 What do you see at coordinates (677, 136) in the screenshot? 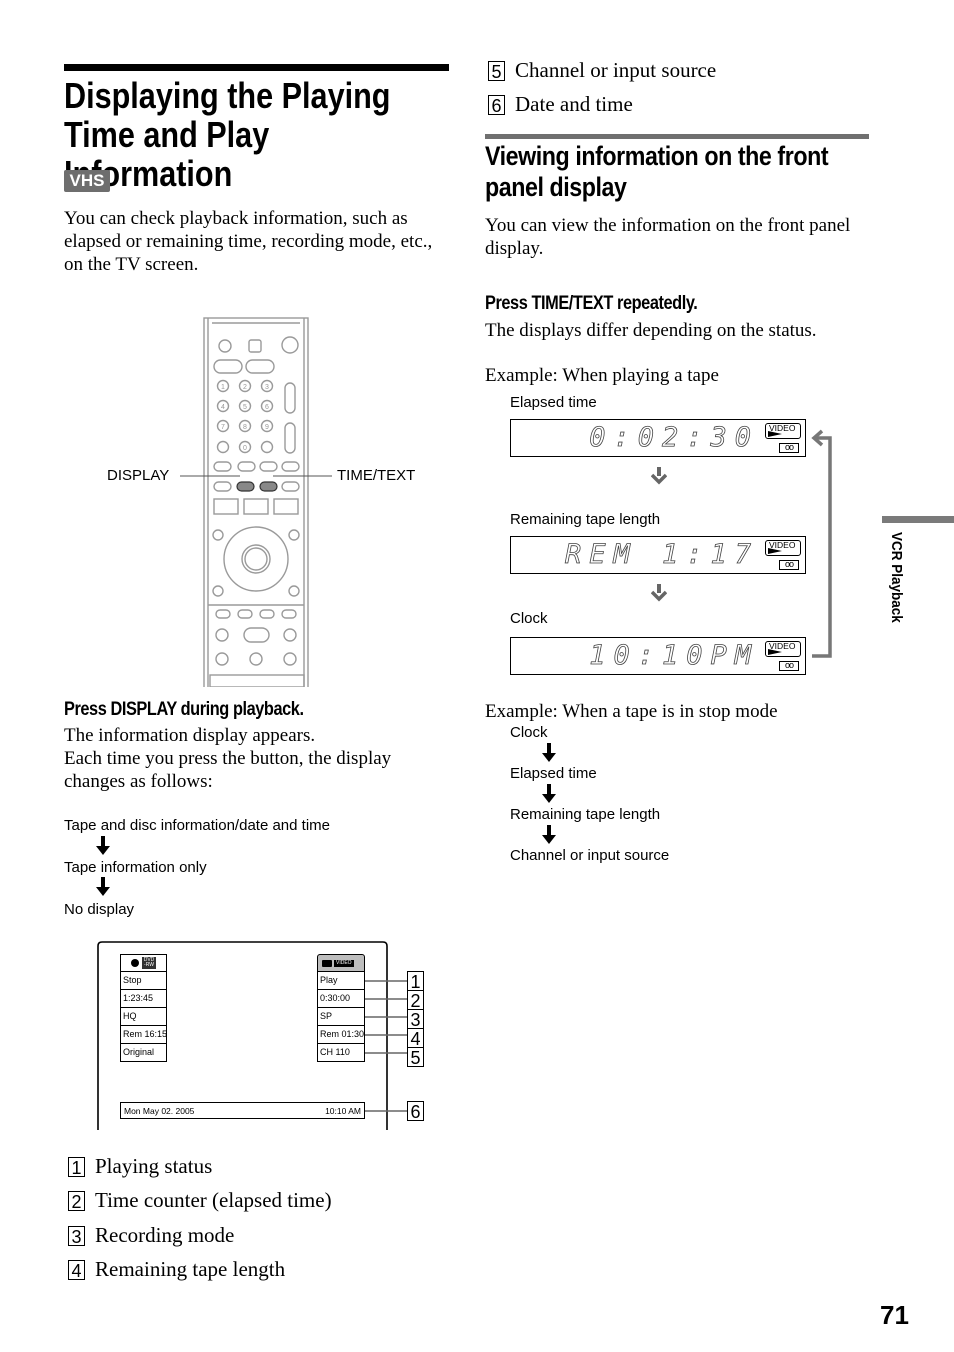
I see `section-rule` at bounding box center [677, 136].